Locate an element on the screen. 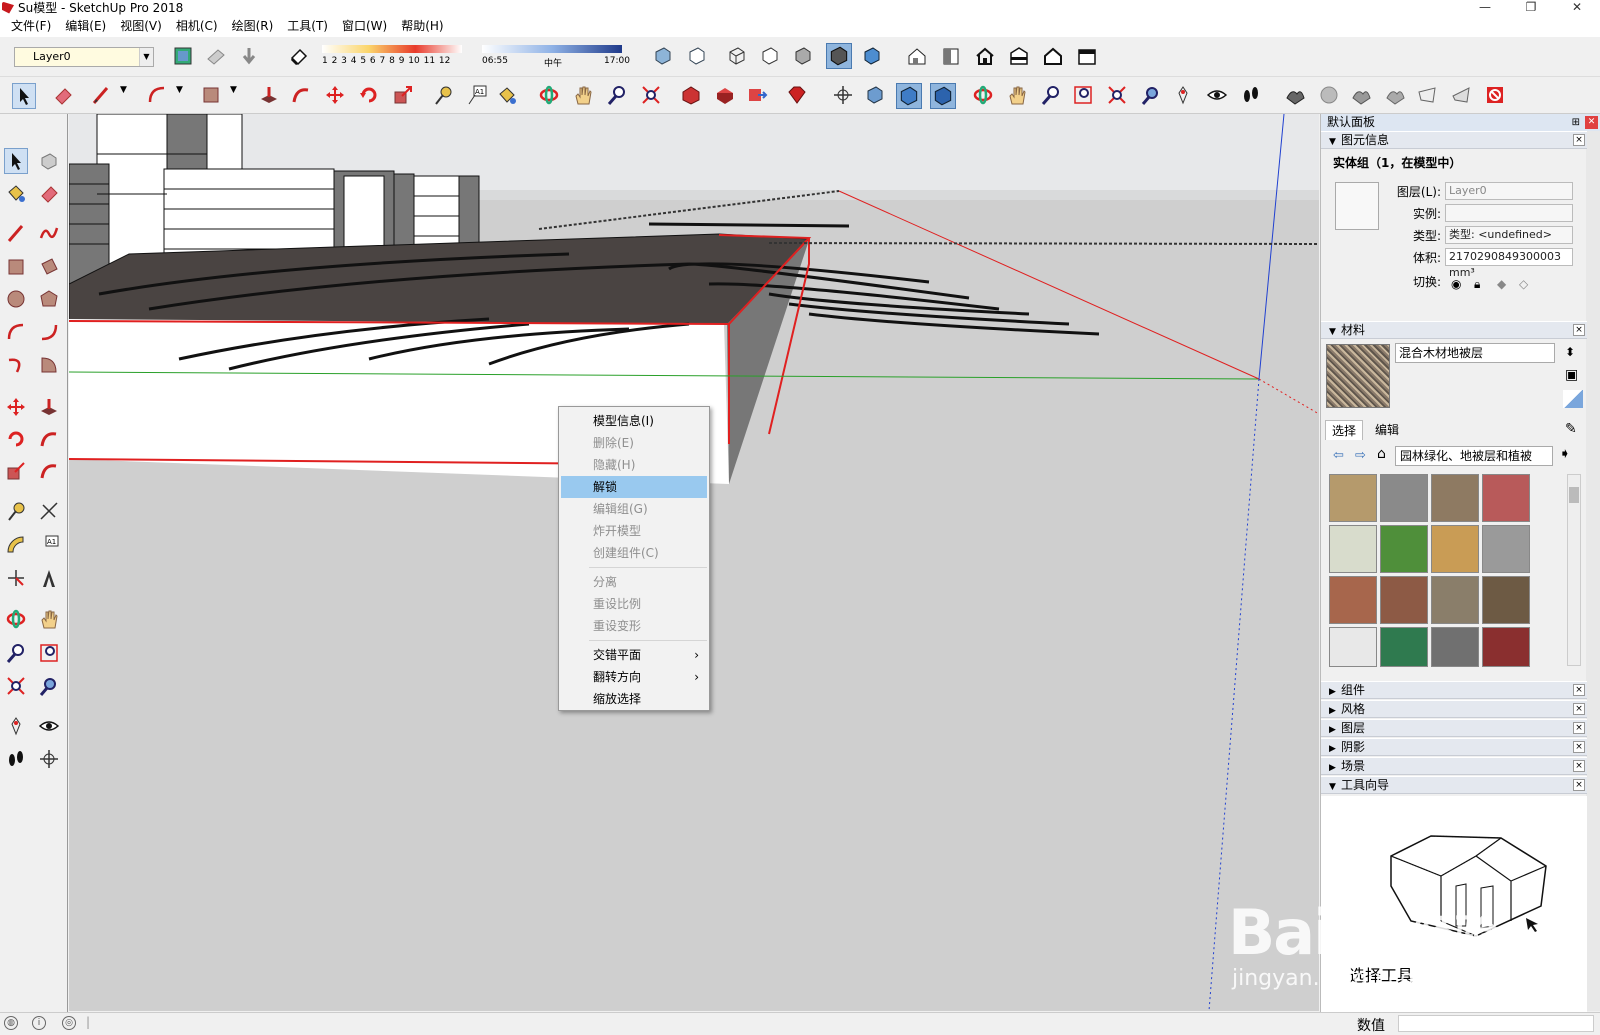 This screenshot has width=1600, height=1035. sample-paint-icon: ✎ is located at coordinates (1571, 429).